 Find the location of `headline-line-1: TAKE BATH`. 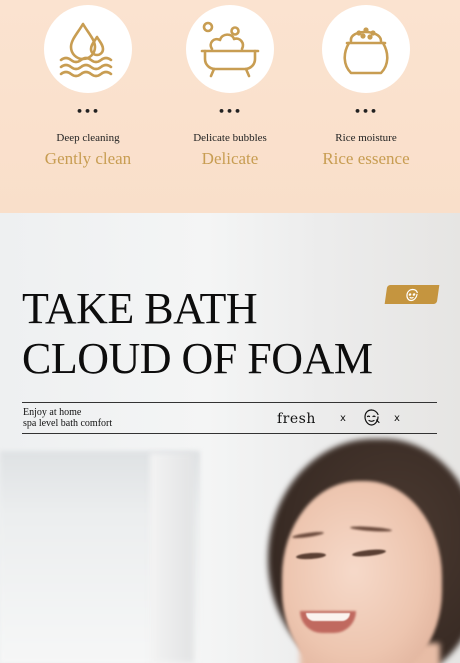

headline-line-1: TAKE BATH is located at coordinates (140, 308).